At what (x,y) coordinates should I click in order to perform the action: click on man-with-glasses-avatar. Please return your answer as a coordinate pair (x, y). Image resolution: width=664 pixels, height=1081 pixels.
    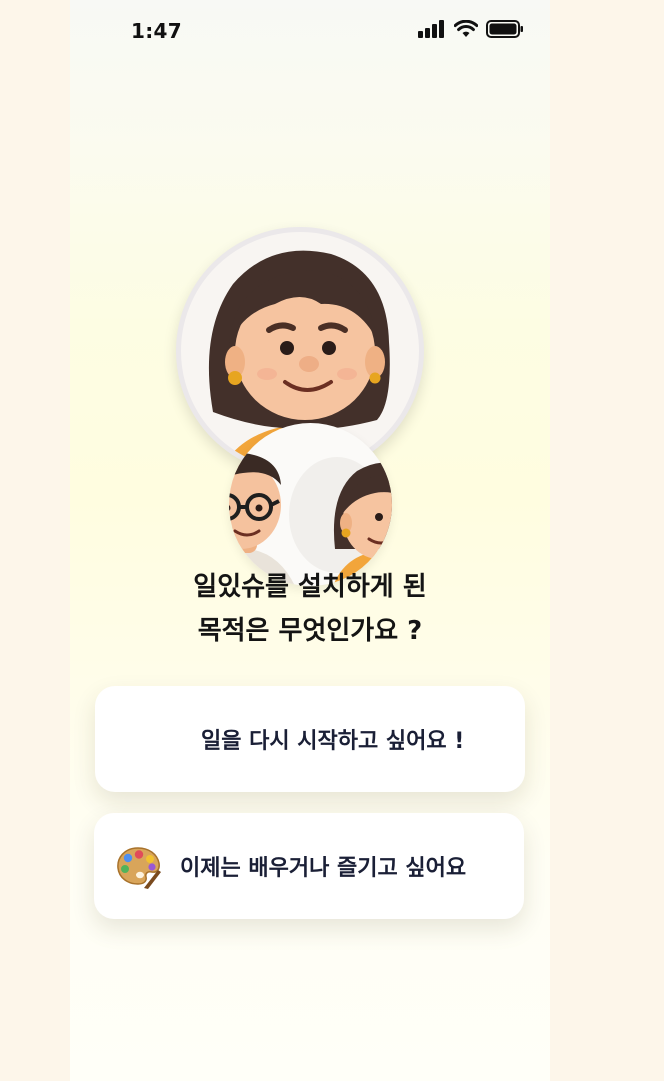
    Looking at the image, I should click on (310, 519).